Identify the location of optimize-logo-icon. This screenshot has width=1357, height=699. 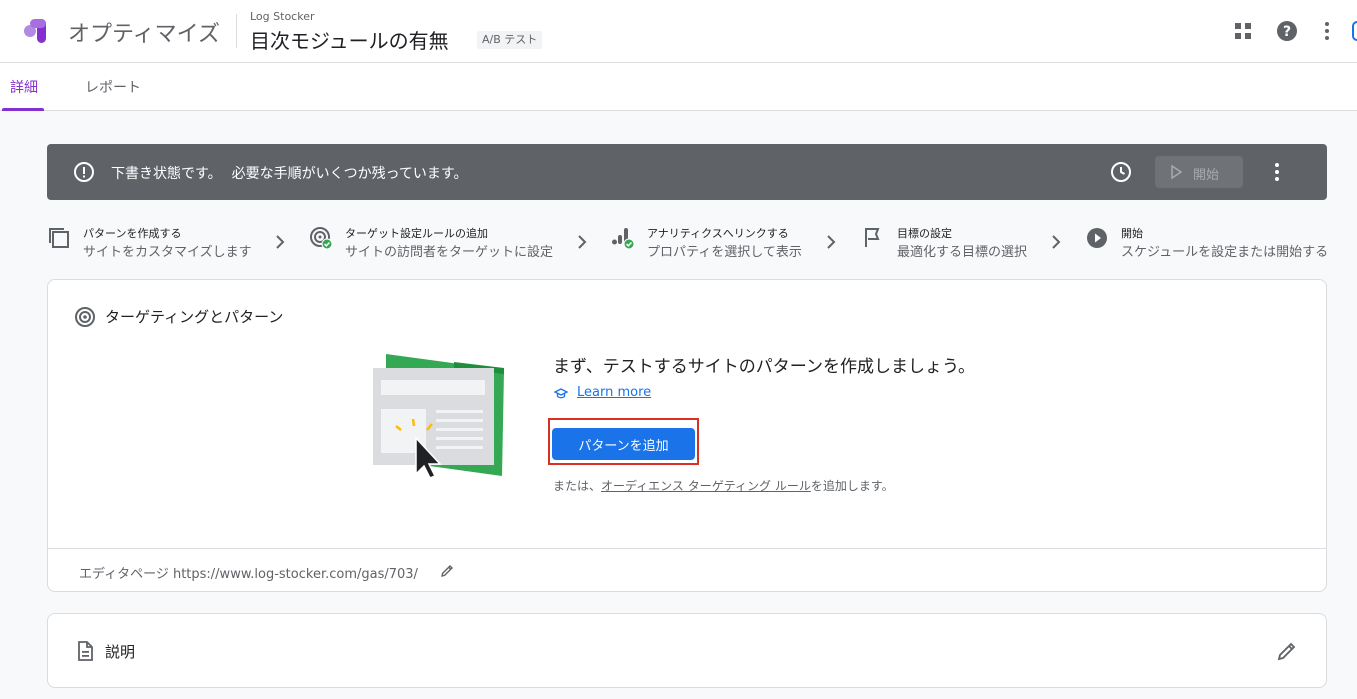
(36, 31).